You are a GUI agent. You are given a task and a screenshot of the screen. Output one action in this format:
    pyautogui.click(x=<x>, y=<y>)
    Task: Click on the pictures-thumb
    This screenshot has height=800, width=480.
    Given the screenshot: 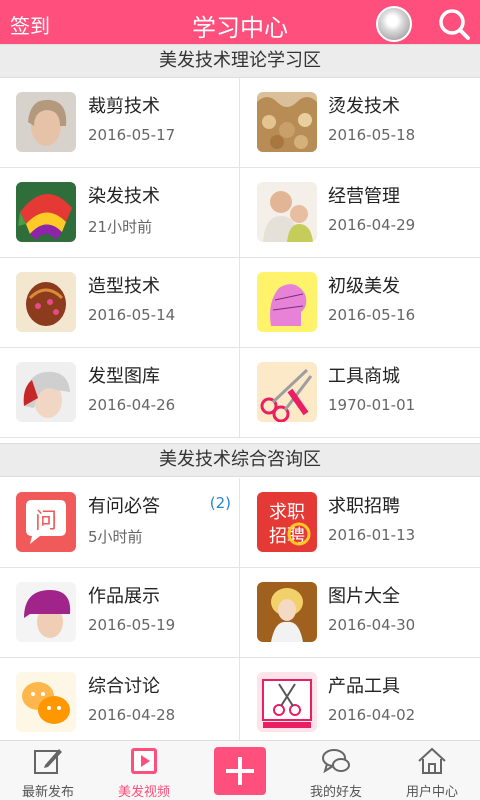 What is the action you would take?
    pyautogui.click(x=287, y=612)
    